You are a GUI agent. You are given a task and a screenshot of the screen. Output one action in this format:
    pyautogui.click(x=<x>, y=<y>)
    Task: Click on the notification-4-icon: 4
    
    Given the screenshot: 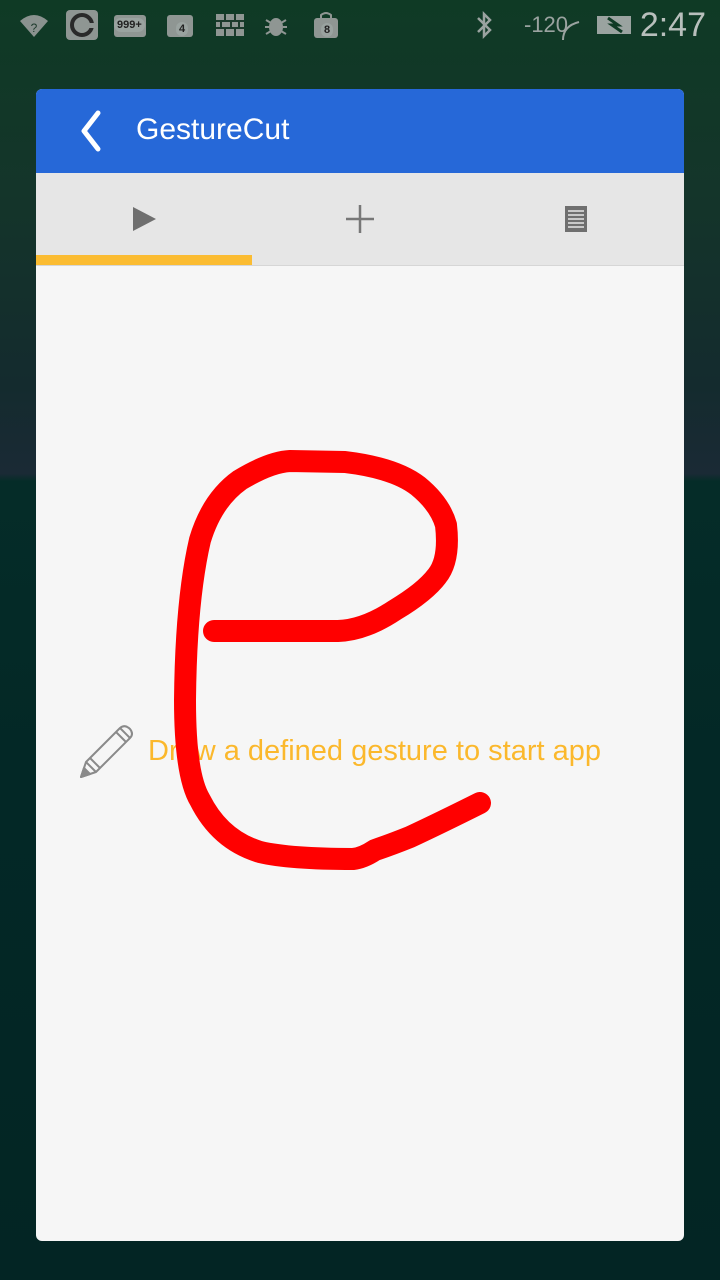 What is the action you would take?
    pyautogui.click(x=180, y=25)
    